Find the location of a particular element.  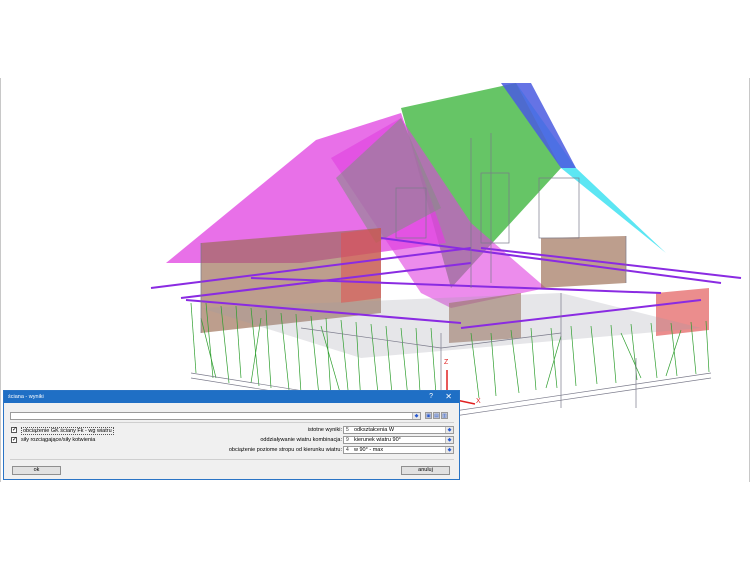

wall-brown-right is located at coordinates (583, 262).